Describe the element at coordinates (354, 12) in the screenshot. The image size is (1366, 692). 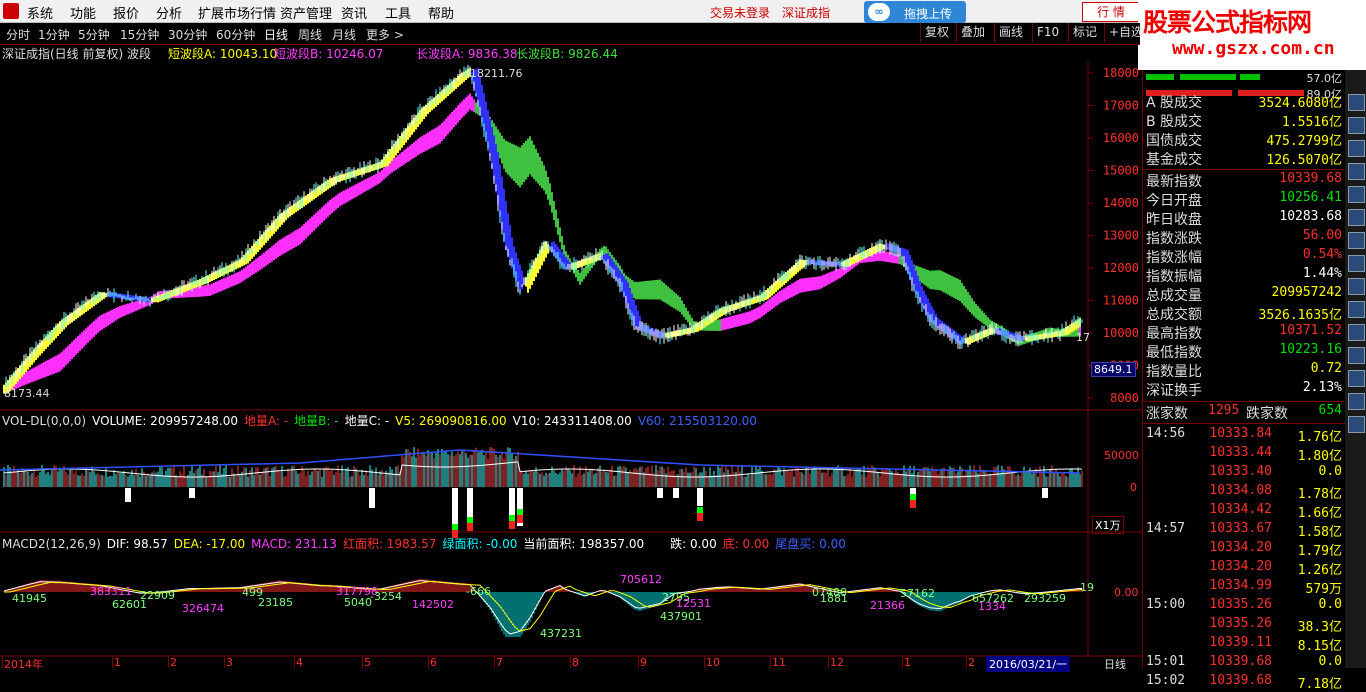
I see `menu-news: 资讯` at that location.